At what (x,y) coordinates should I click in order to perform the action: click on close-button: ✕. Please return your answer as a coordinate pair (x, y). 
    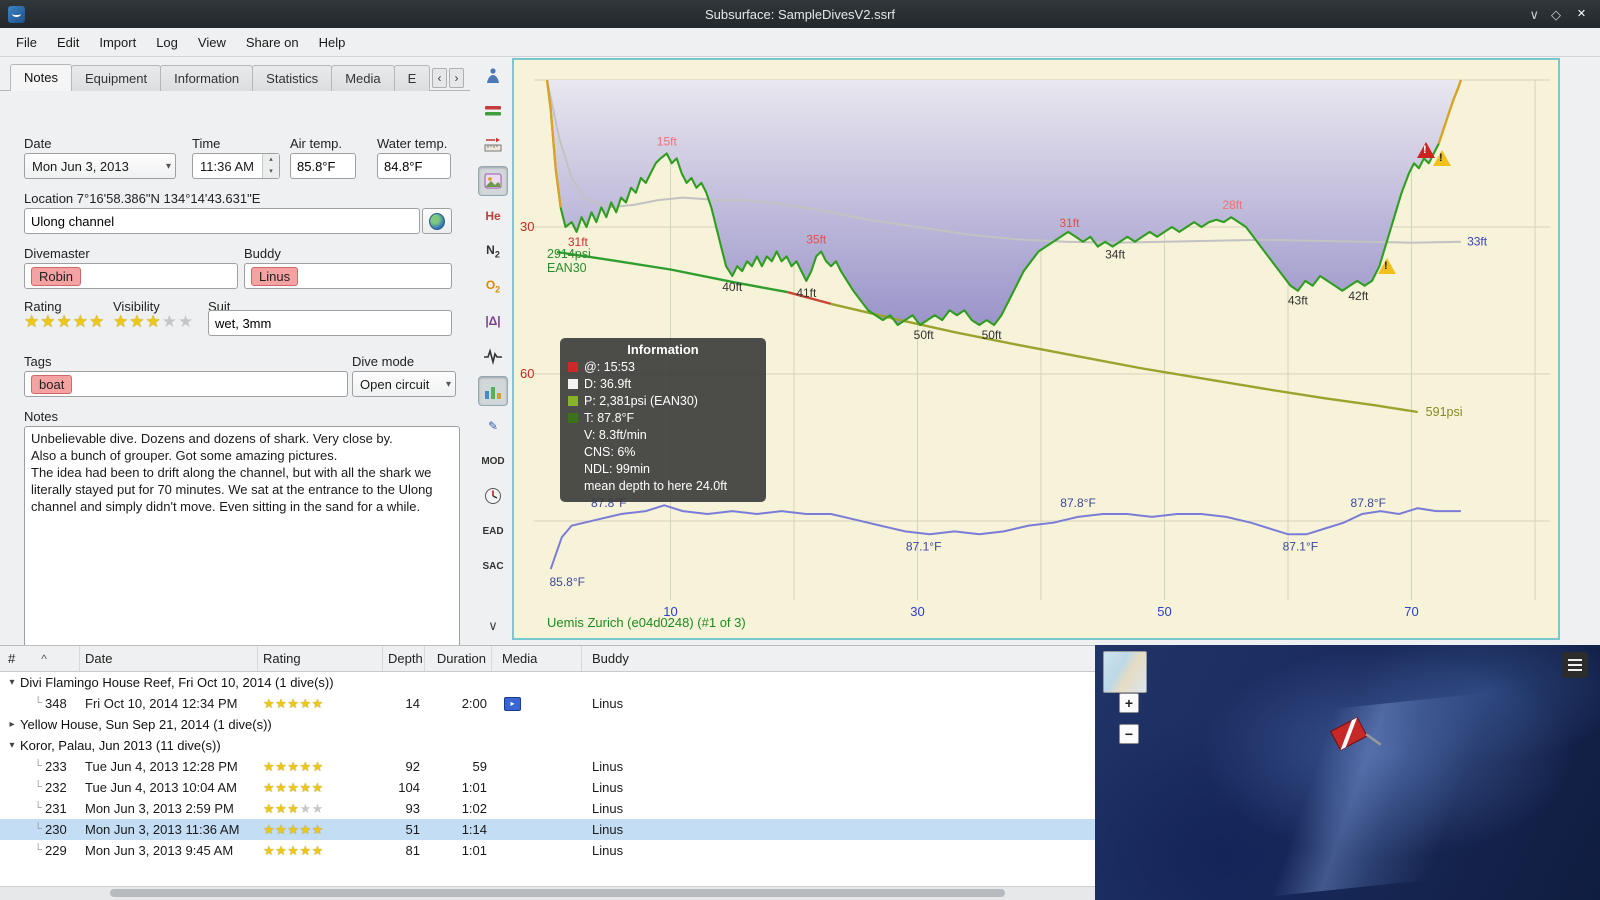
    Looking at the image, I should click on (1581, 14).